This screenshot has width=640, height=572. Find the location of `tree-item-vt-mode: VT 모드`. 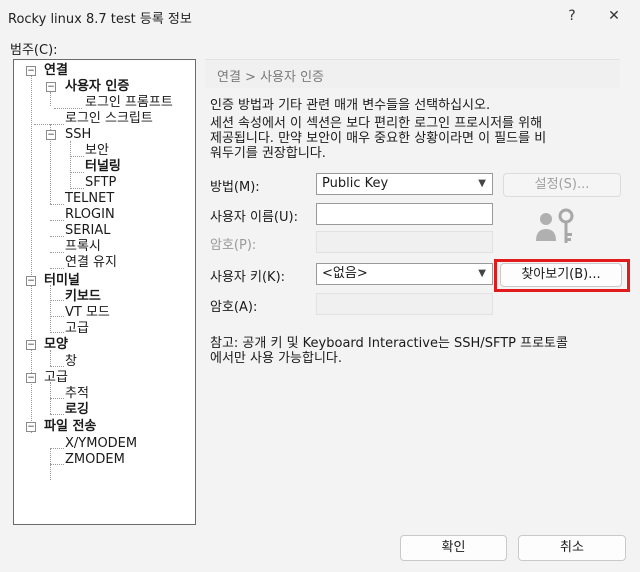

tree-item-vt-mode: VT 모드 is located at coordinates (87, 313).